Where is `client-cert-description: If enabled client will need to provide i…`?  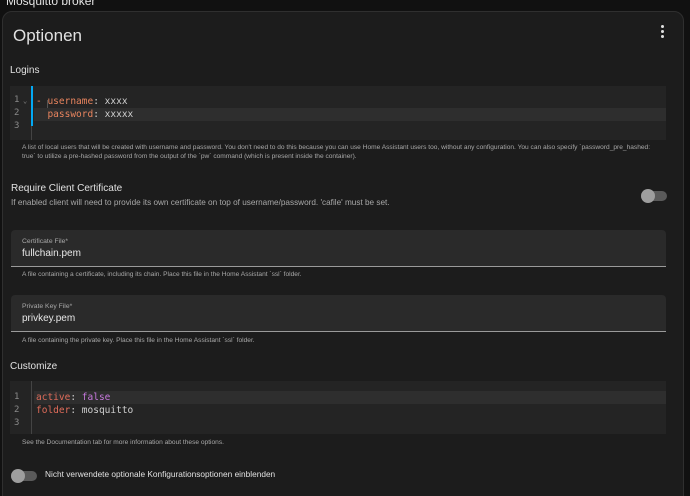
client-cert-description: If enabled client will need to provide i… is located at coordinates (200, 202).